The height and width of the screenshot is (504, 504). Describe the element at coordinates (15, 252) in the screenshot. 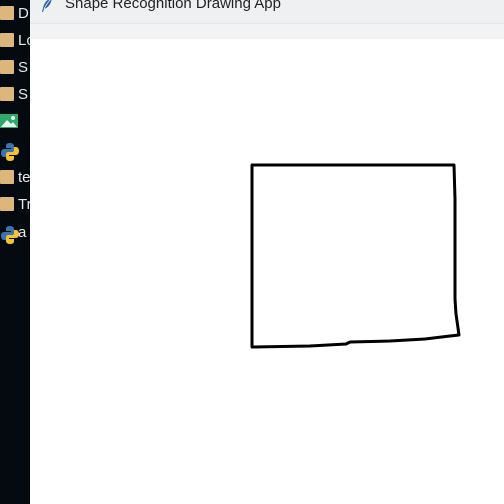

I see `file-explorer-sidebar: D Lo S S te` at that location.